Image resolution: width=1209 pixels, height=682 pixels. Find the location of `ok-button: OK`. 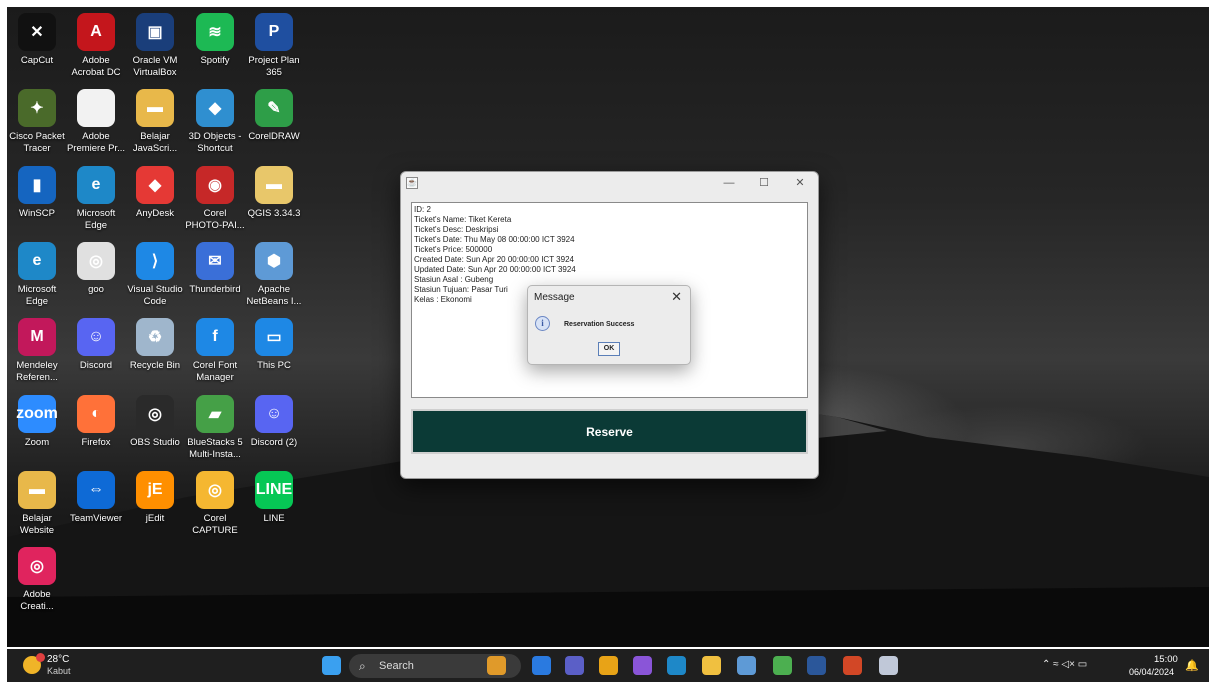

ok-button: OK is located at coordinates (609, 349).